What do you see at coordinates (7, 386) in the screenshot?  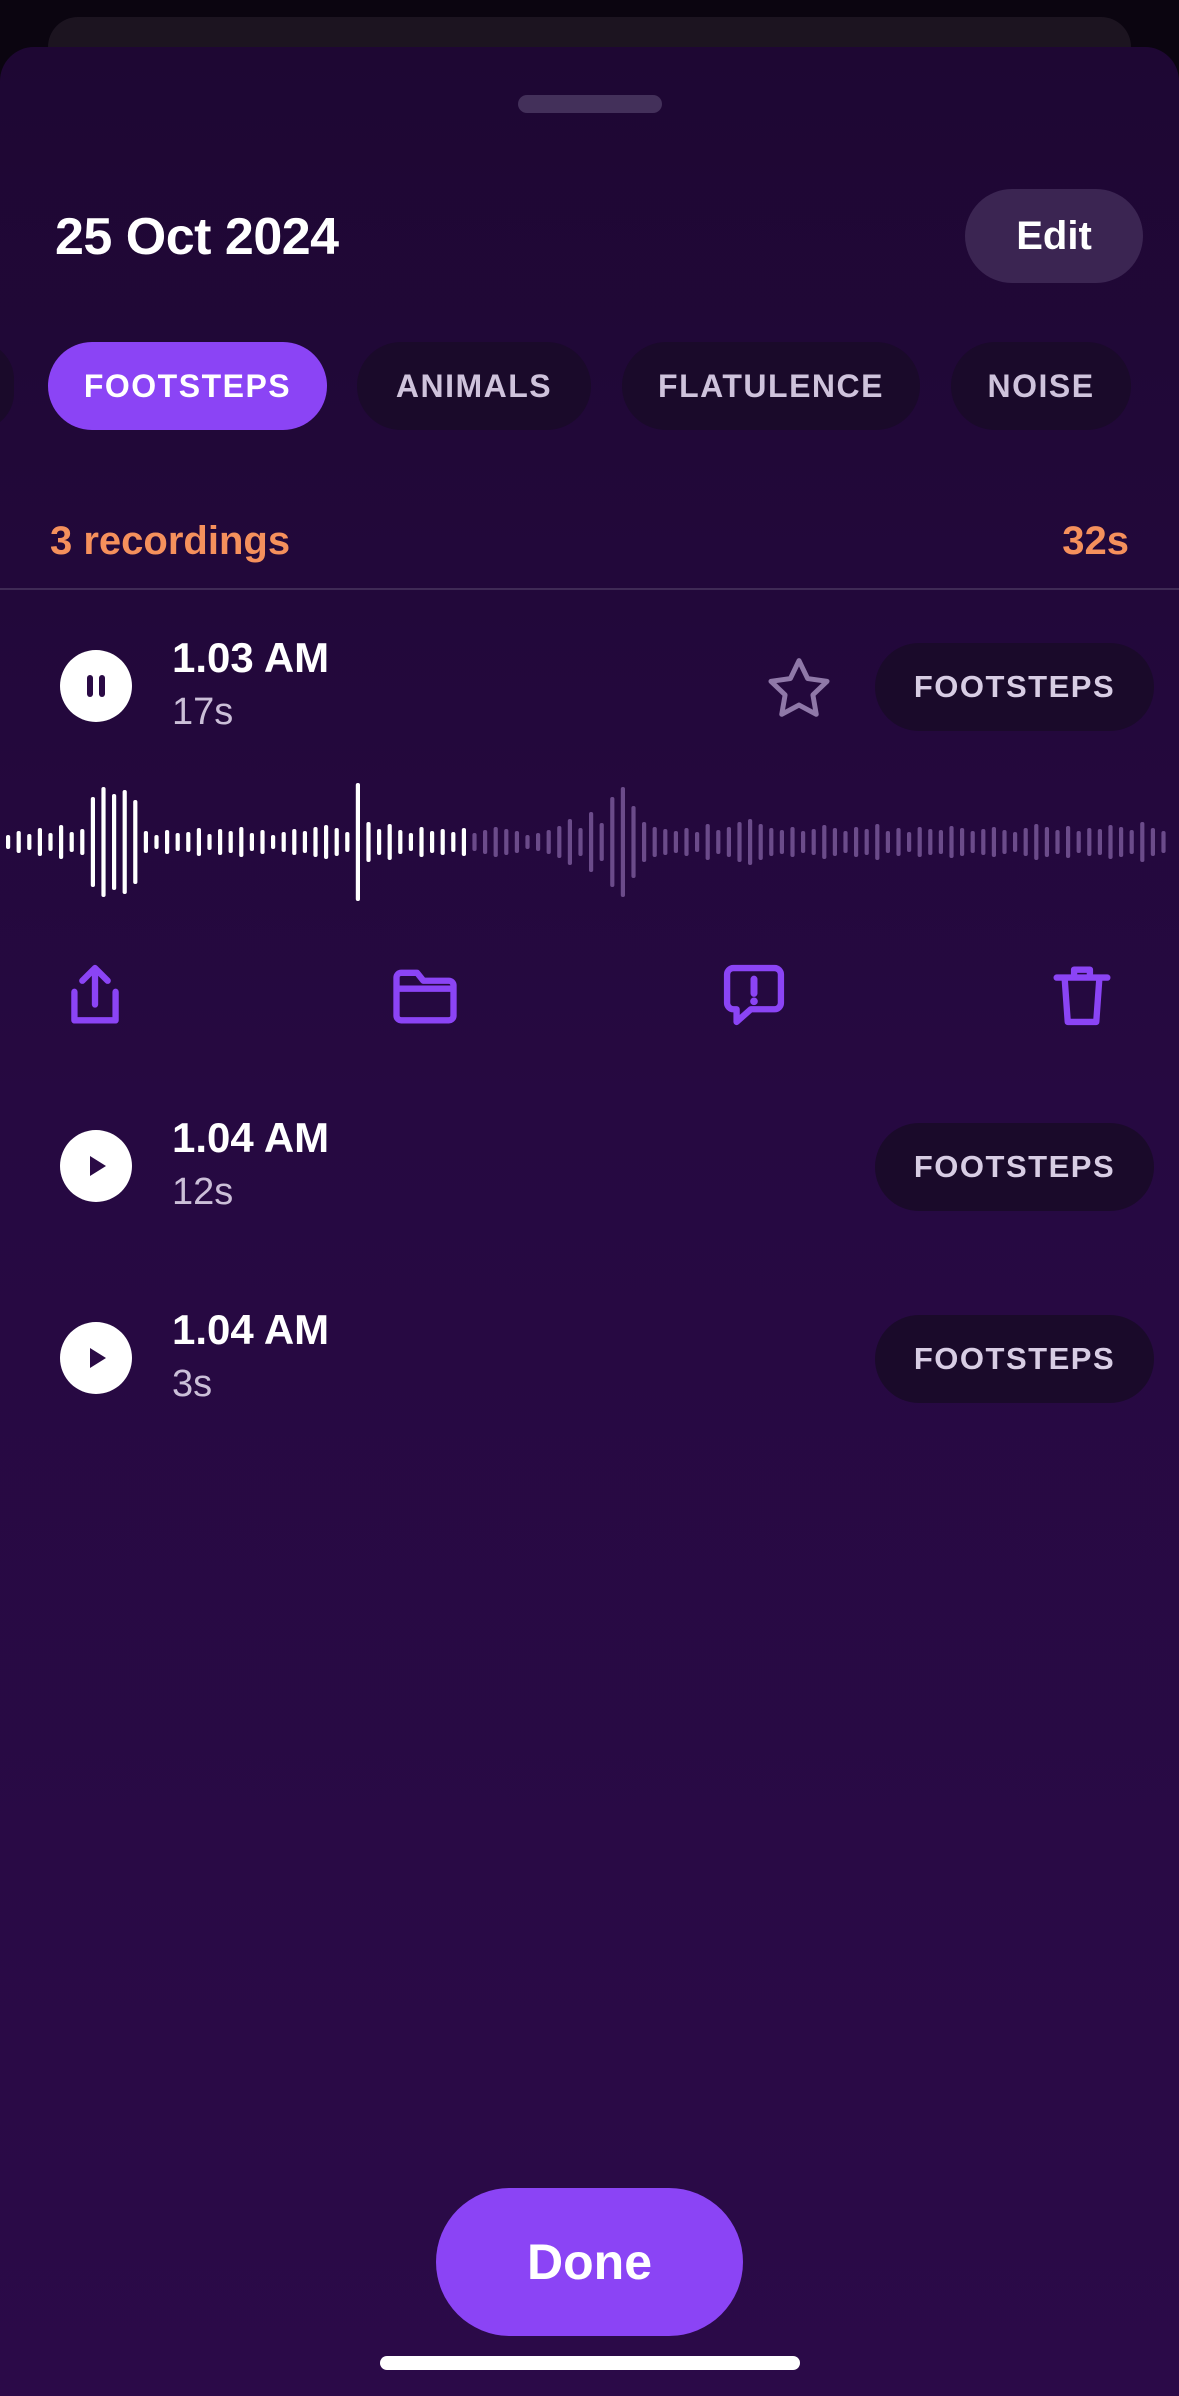 I see `category-chip-partial` at bounding box center [7, 386].